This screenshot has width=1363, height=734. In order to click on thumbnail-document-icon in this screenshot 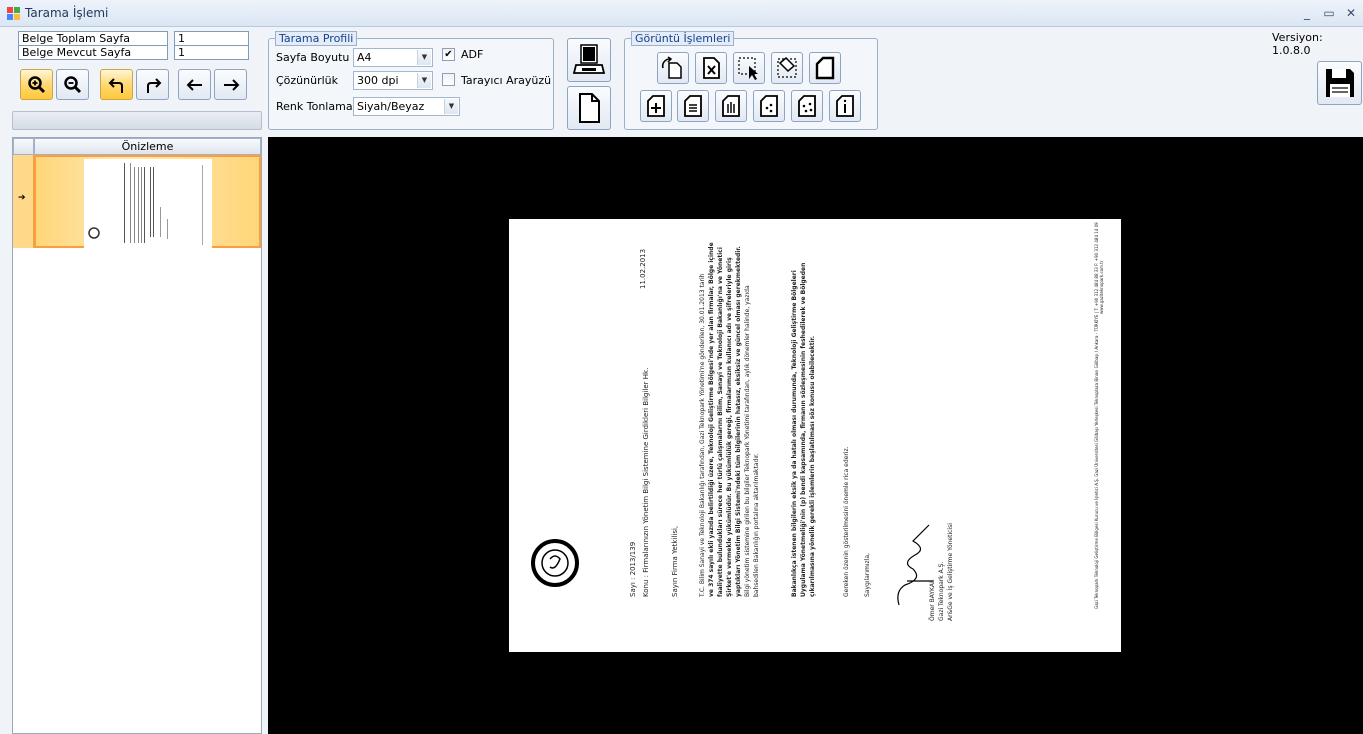, I will do `click(145, 204)`.